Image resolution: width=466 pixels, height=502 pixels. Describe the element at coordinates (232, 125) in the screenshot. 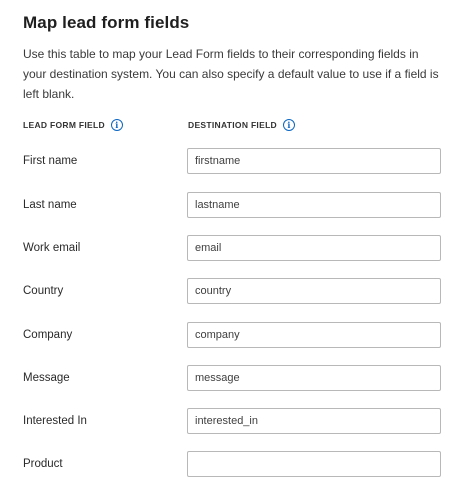

I see `column-header-label: DESTINATION FIELD` at that location.